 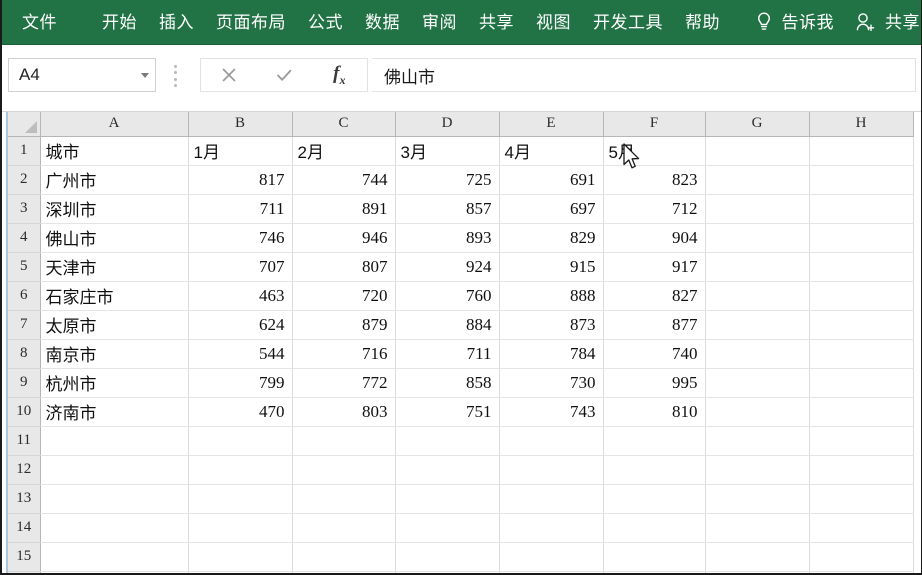 I want to click on row-header-15: 15, so click(x=24, y=557).